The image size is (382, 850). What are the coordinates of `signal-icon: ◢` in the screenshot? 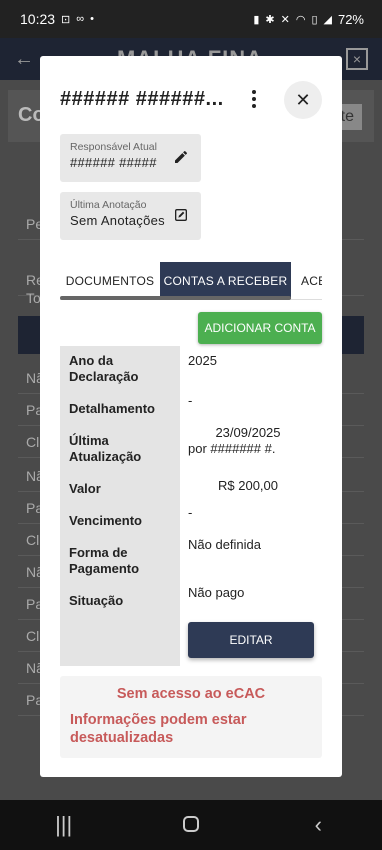 It's located at (327, 19).